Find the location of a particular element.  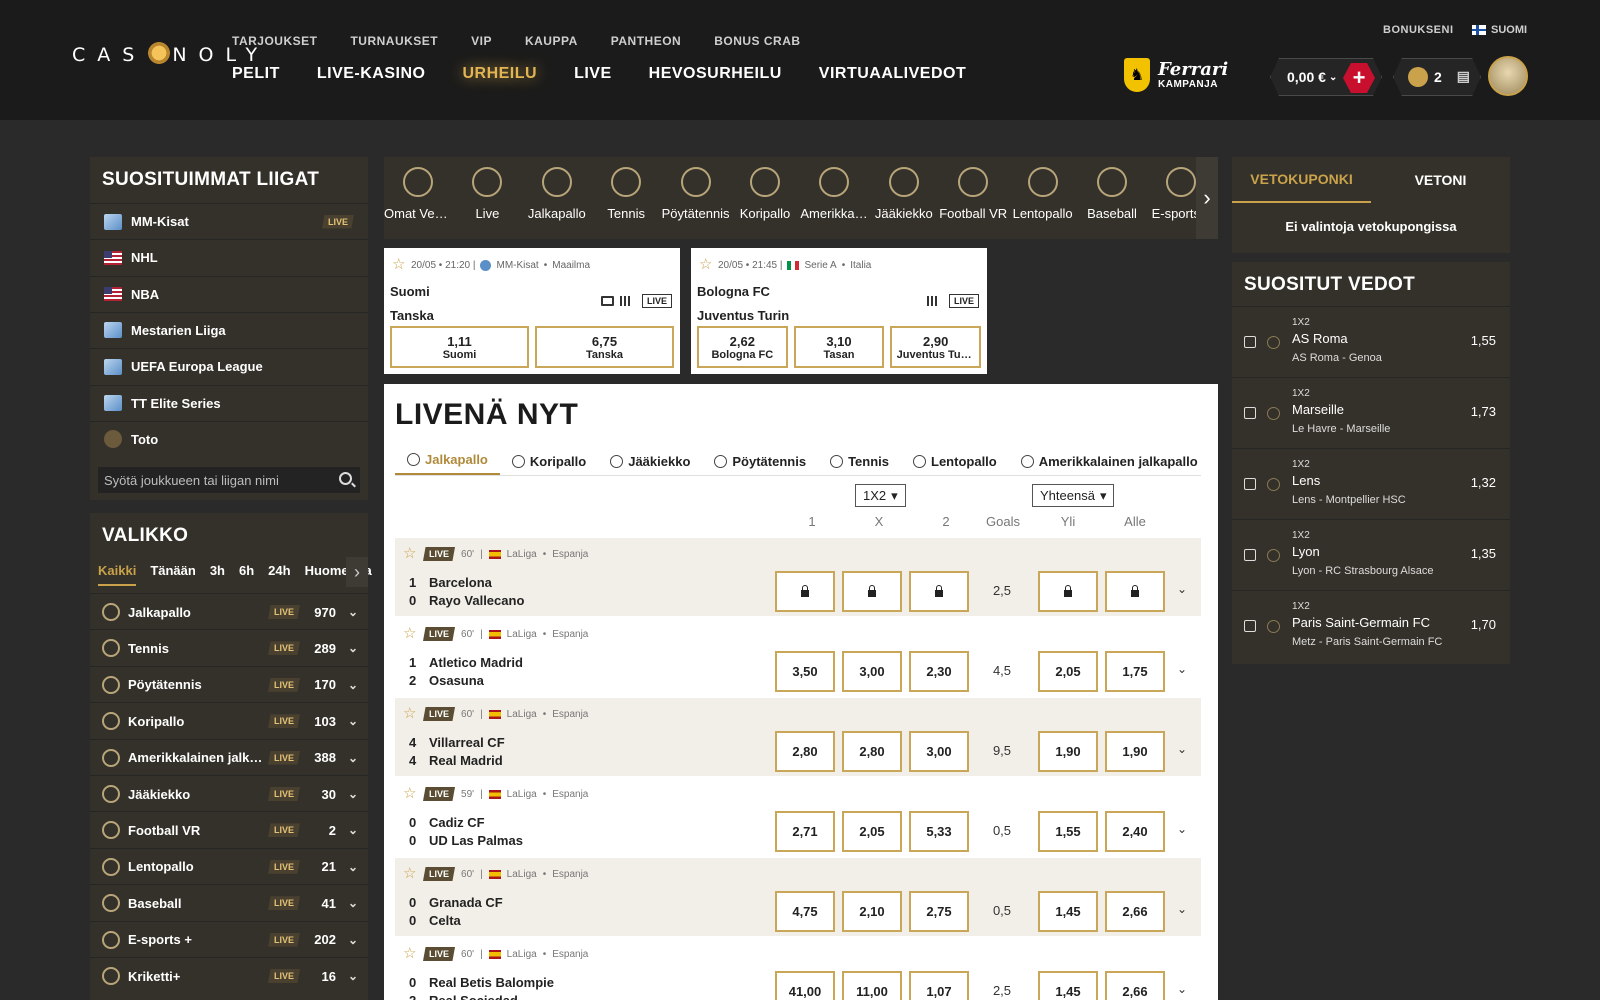

search-input: Syötä joukkueen tai liigan nimi is located at coordinates (191, 480).